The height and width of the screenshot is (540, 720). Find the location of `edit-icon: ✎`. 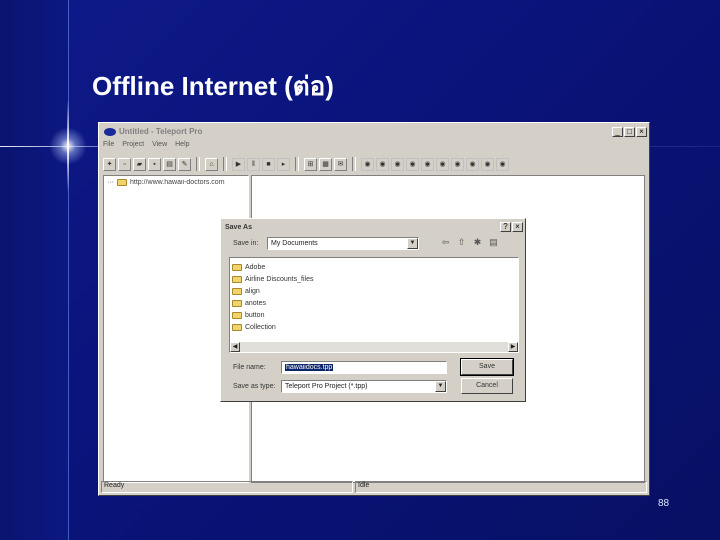

edit-icon: ✎ is located at coordinates (184, 164).